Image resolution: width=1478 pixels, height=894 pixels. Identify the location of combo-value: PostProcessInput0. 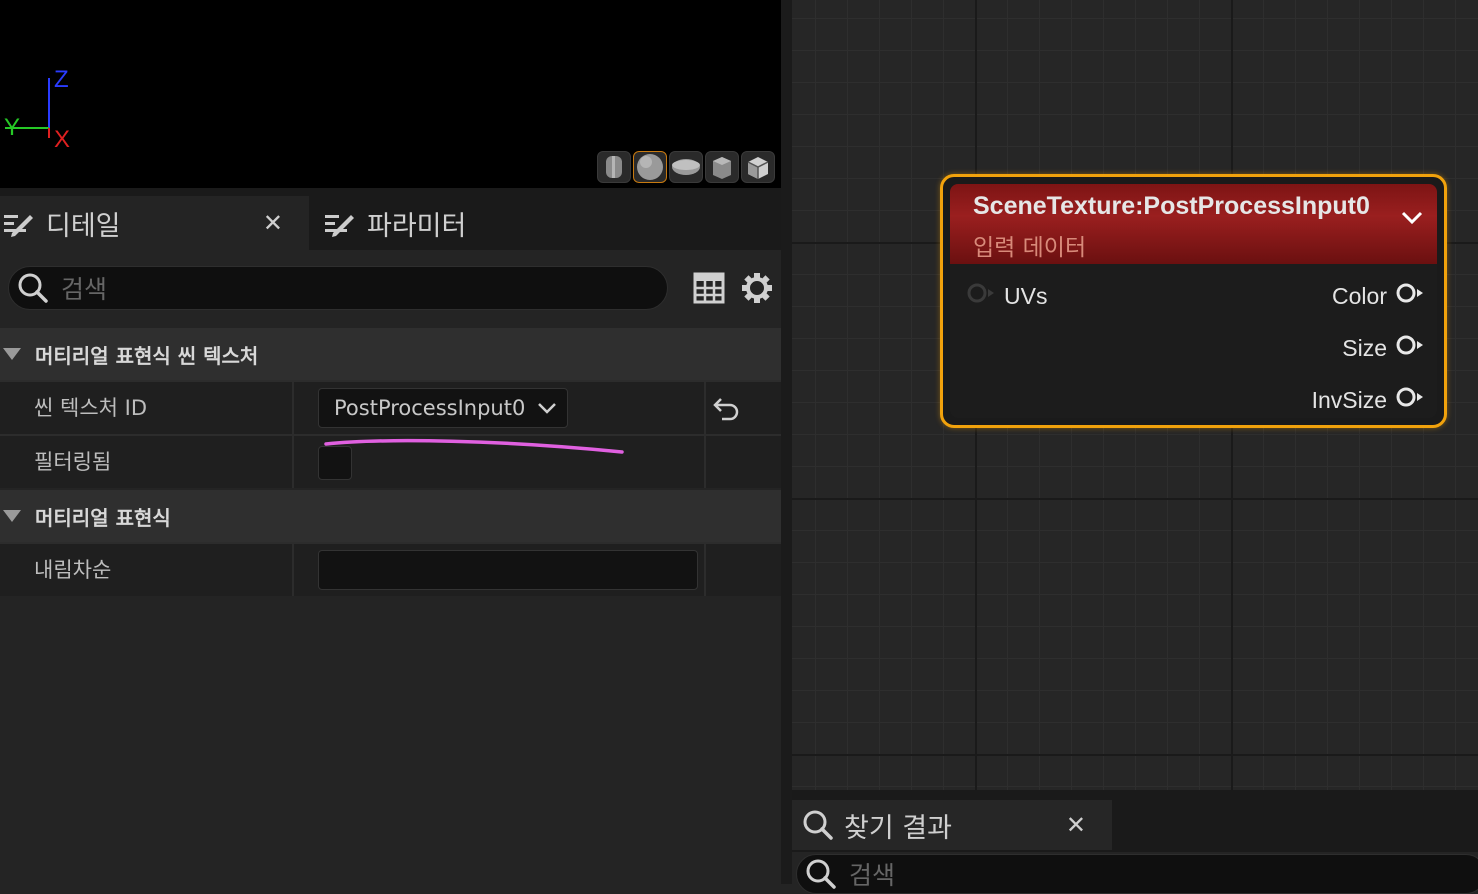
(430, 408).